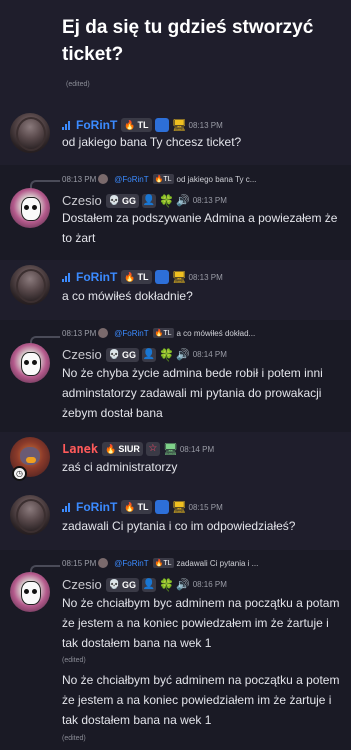 The image size is (351, 750). I want to click on message-header: Czesio 💀 GG 👤 🍀 🔊 08:16 PM, so click(144, 584).